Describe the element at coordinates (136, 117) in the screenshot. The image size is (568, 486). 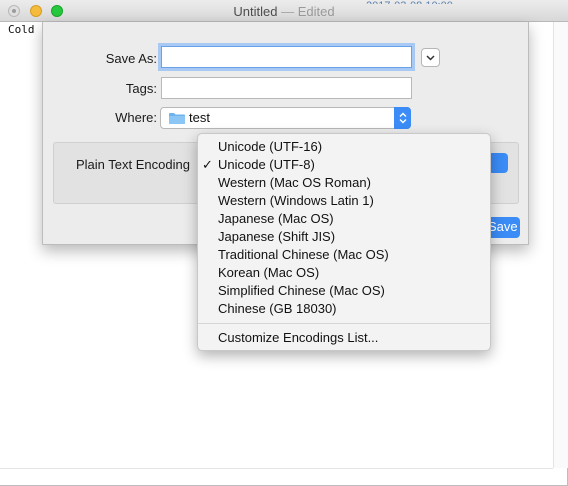
I see `where-label: Where:` at that location.